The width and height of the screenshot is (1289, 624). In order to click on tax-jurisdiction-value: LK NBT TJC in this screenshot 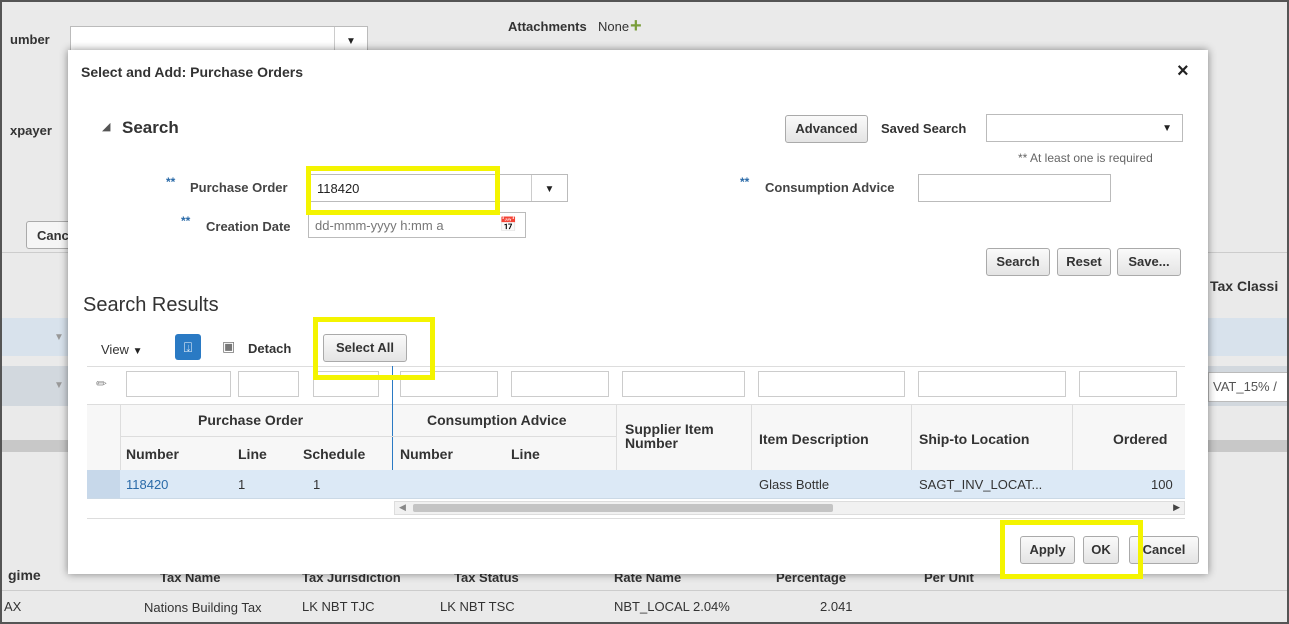, I will do `click(338, 606)`.